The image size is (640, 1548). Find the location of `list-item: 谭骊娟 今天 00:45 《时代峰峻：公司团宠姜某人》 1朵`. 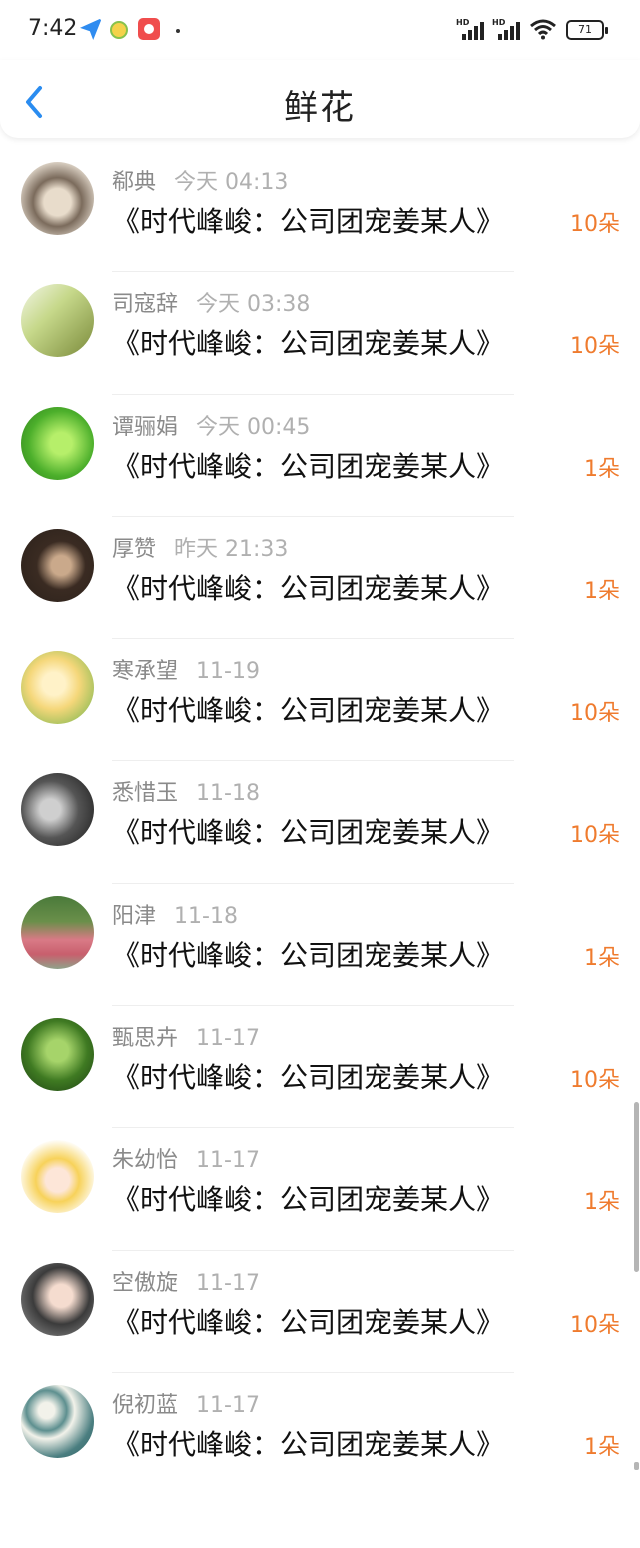

list-item: 谭骊娟 今天 00:45 《时代峰峻：公司团宠姜某人》 1朵 is located at coordinates (320, 456).